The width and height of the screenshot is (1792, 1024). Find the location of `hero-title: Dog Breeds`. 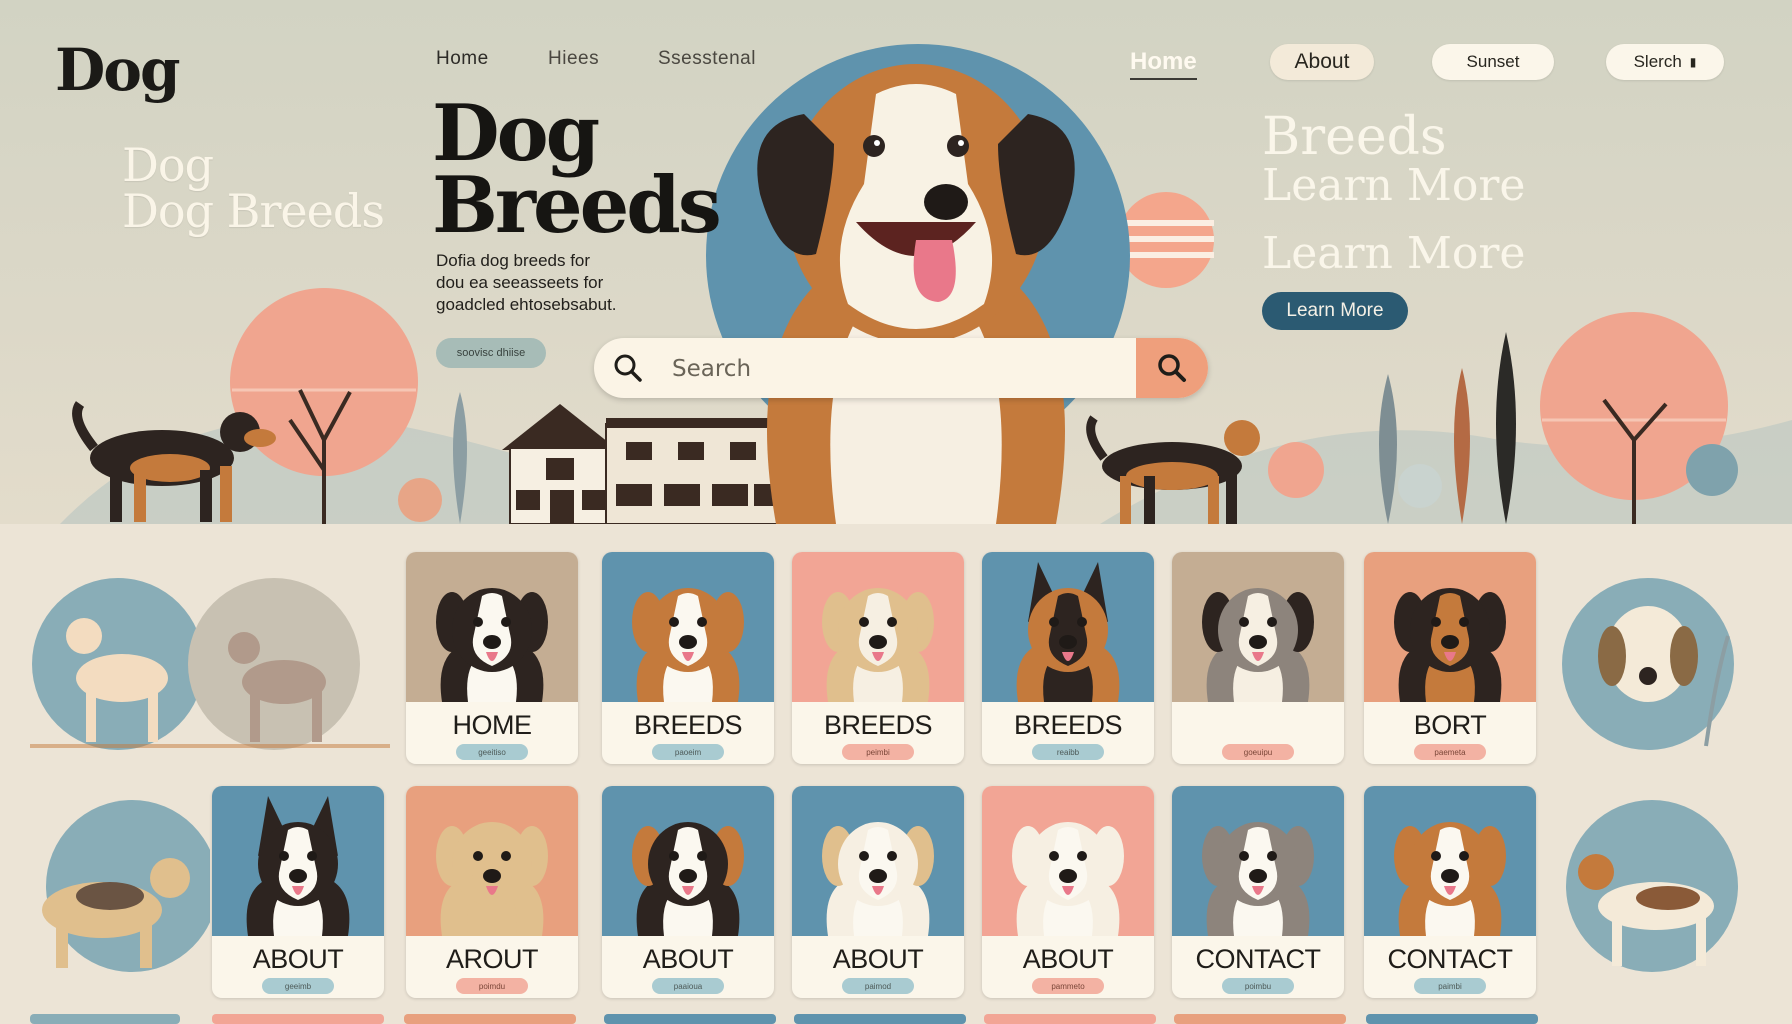

hero-title: Dog Breeds is located at coordinates (577, 173).